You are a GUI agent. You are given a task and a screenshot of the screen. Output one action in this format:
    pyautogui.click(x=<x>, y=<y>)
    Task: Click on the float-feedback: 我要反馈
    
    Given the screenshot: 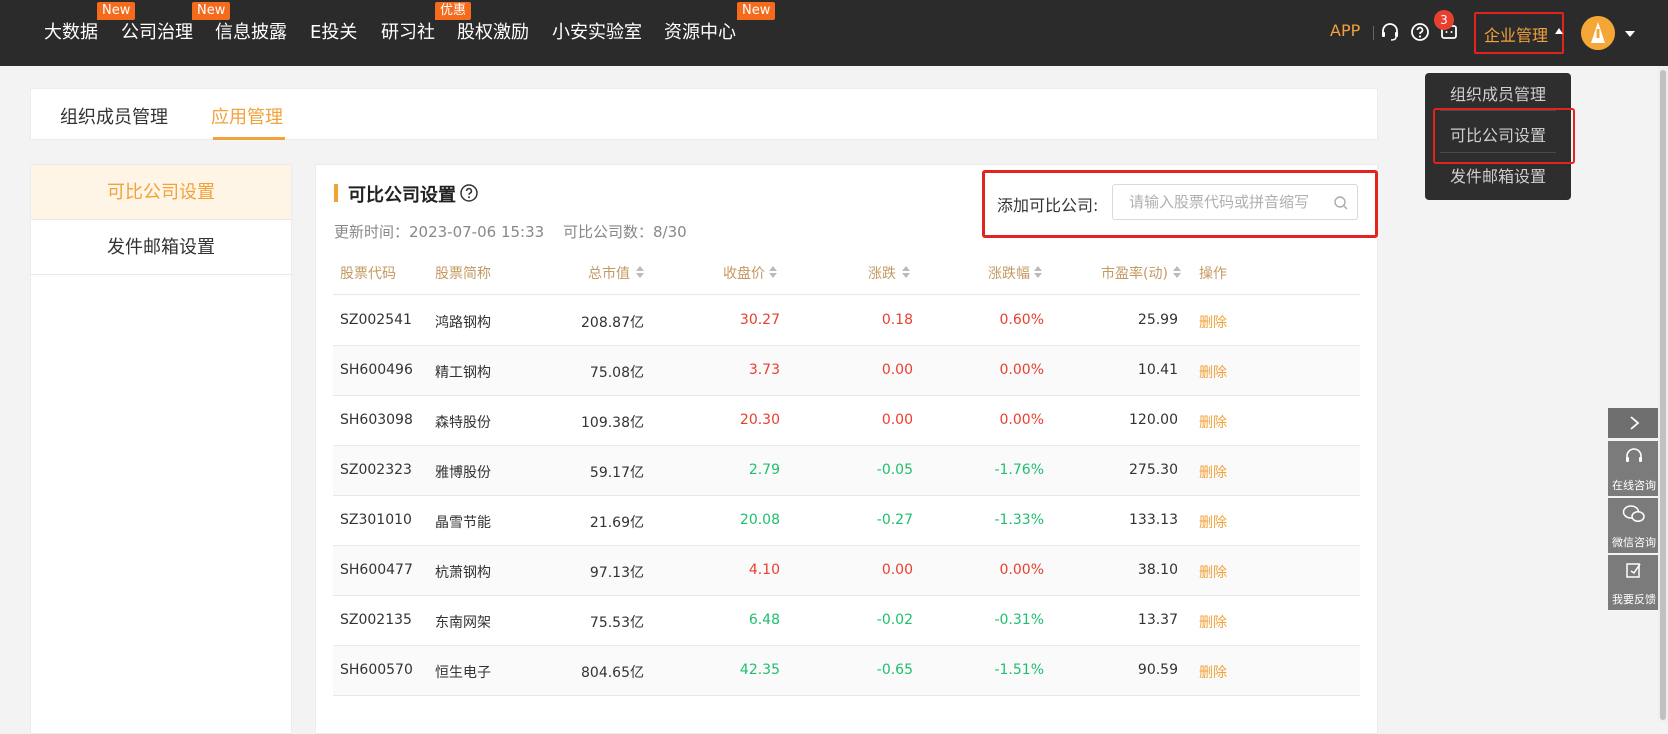 What is the action you would take?
    pyautogui.click(x=1634, y=582)
    